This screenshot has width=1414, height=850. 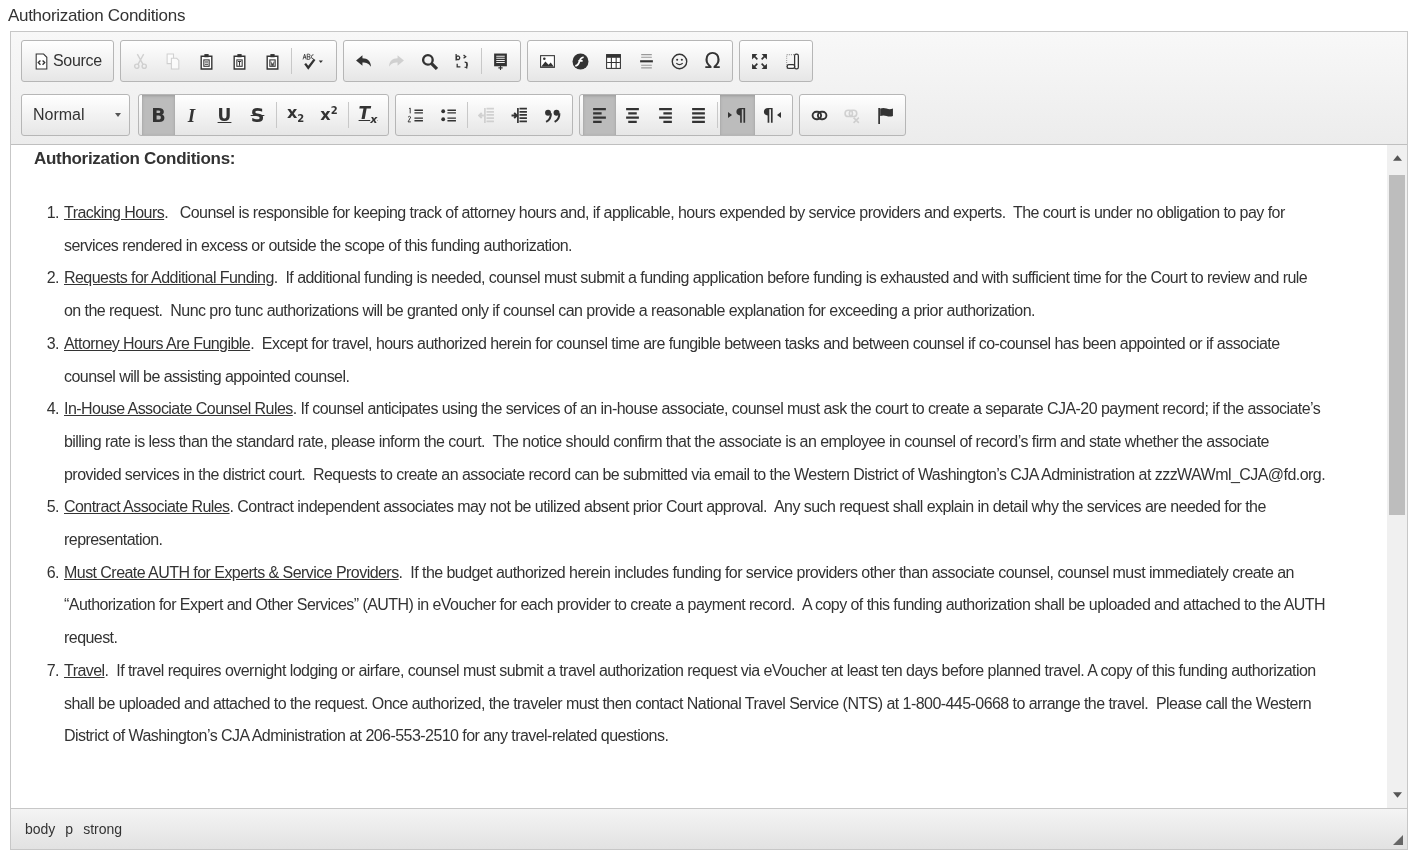 I want to click on resize-grip-icon, so click(x=1398, y=840).